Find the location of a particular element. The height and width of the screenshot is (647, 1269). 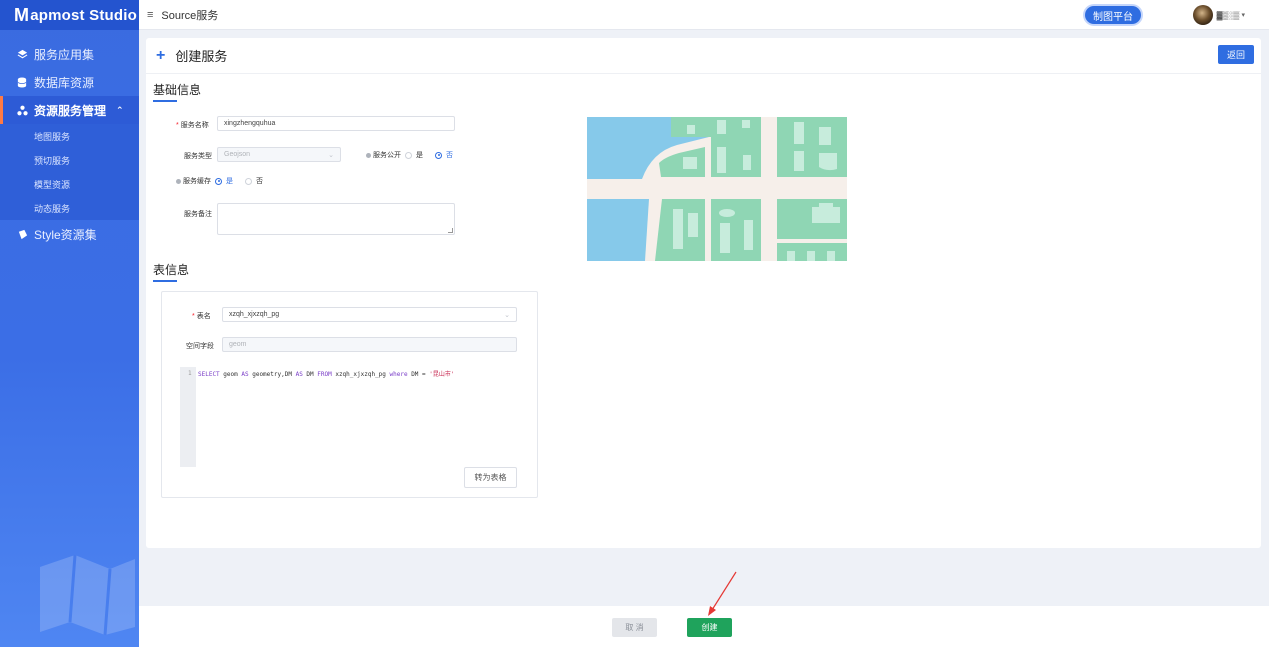

sql-keyword: SELECT is located at coordinates (209, 374).